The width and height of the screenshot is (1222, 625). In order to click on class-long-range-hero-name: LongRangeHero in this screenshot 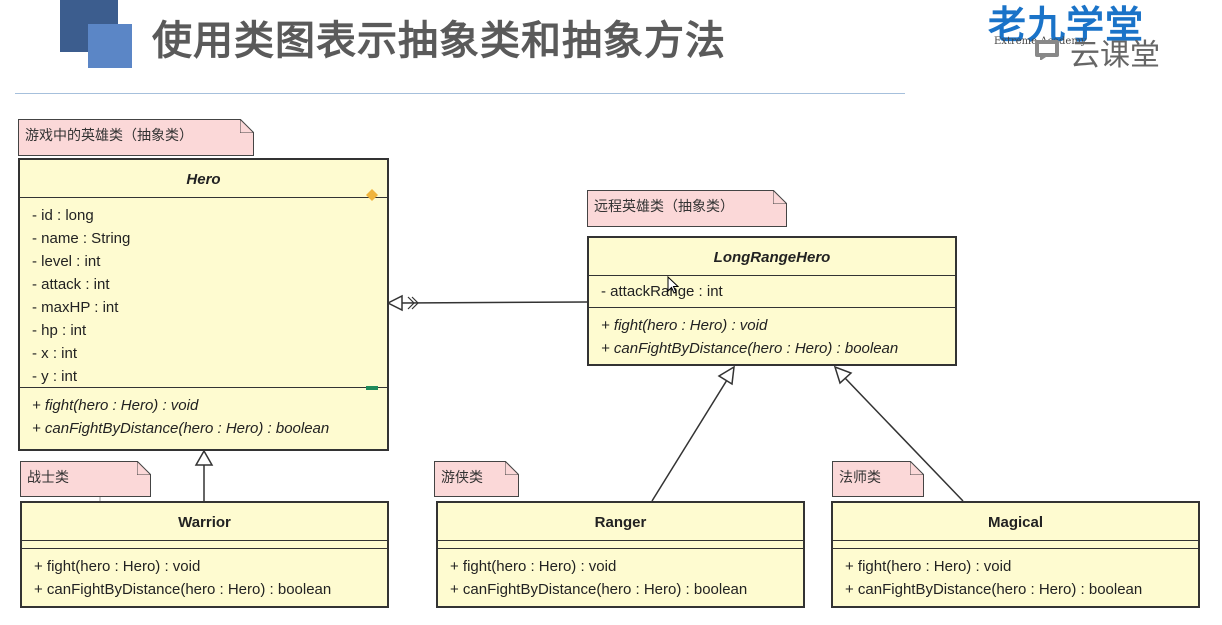, I will do `click(772, 257)`.